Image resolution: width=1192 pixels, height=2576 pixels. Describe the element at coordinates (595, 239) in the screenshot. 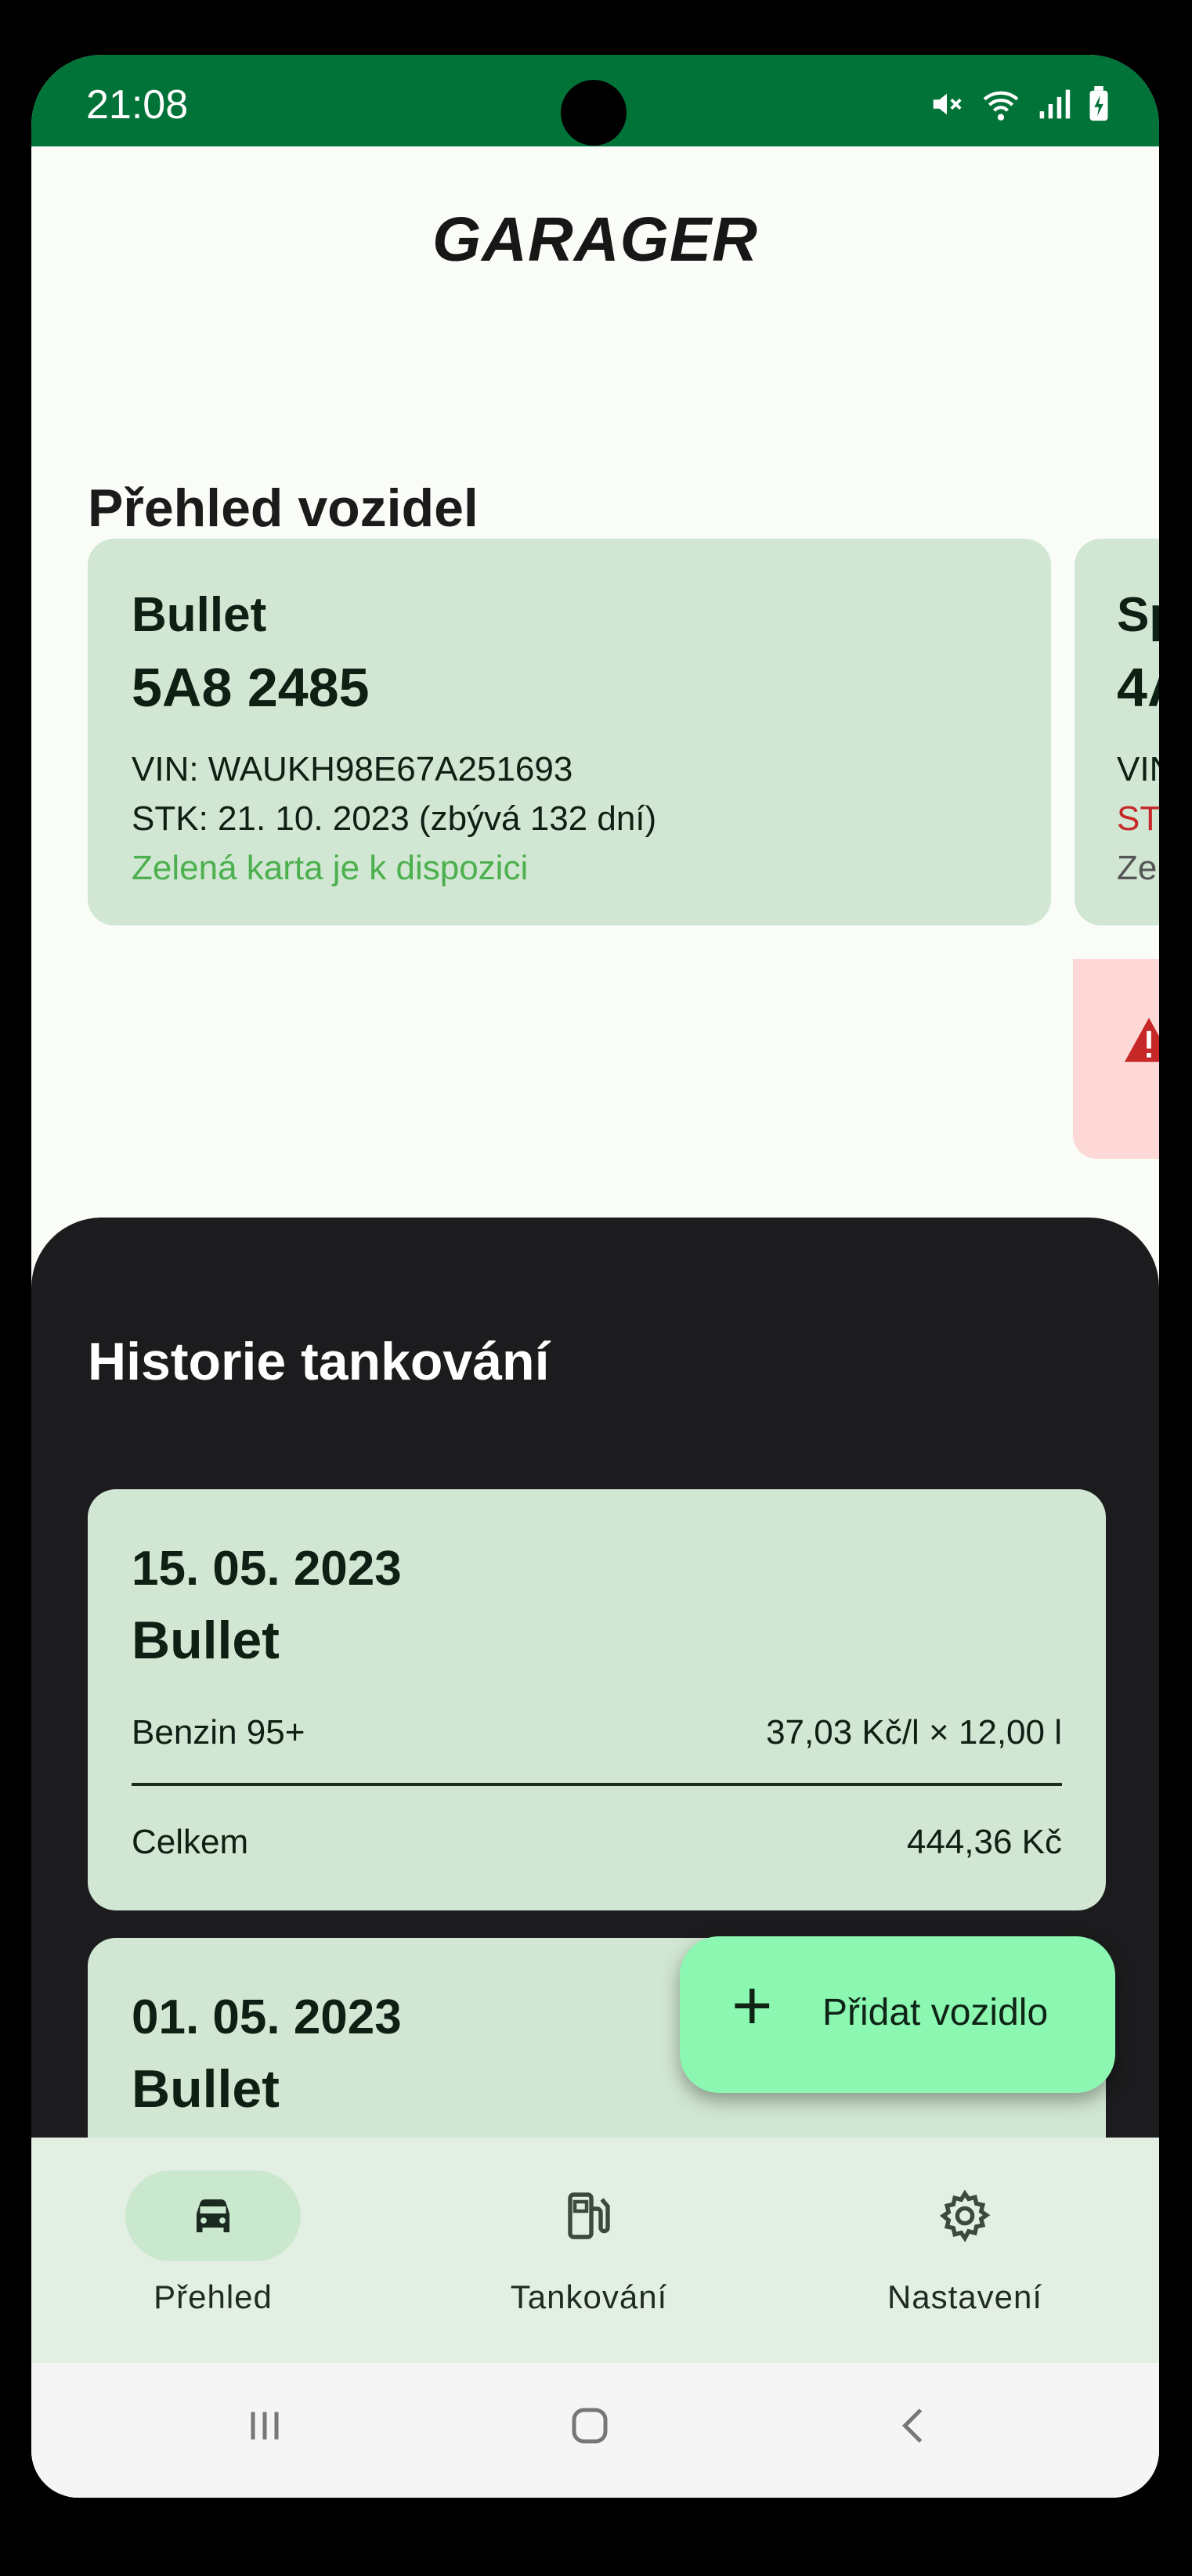

I see `app-title: GARAGER` at that location.